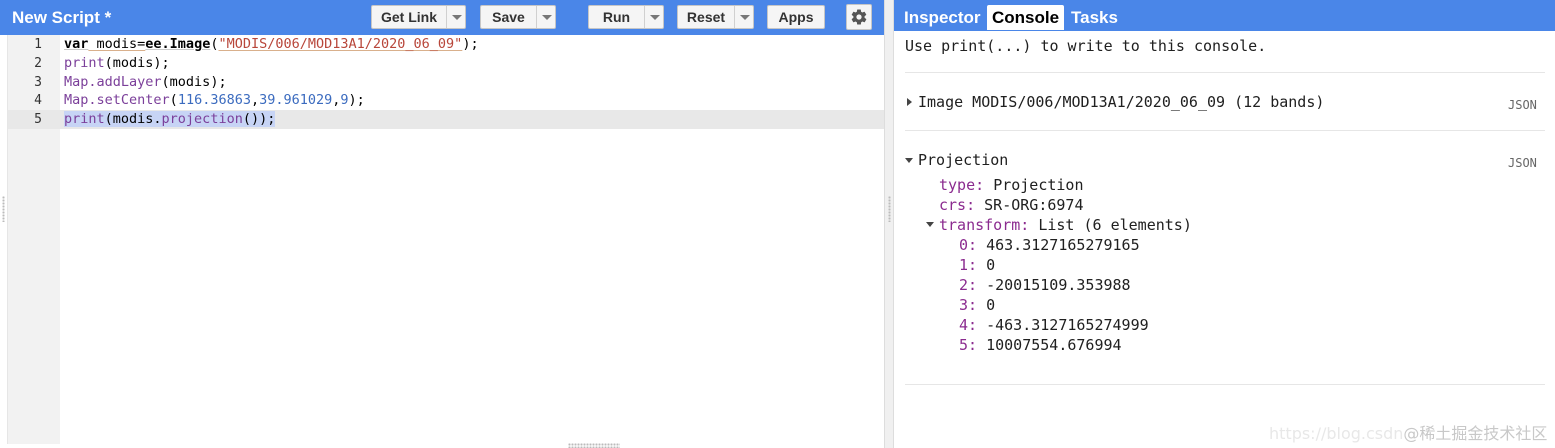  I want to click on code-line-4: Map.setCenter(116.36863,39.961029,9);, so click(214, 100).